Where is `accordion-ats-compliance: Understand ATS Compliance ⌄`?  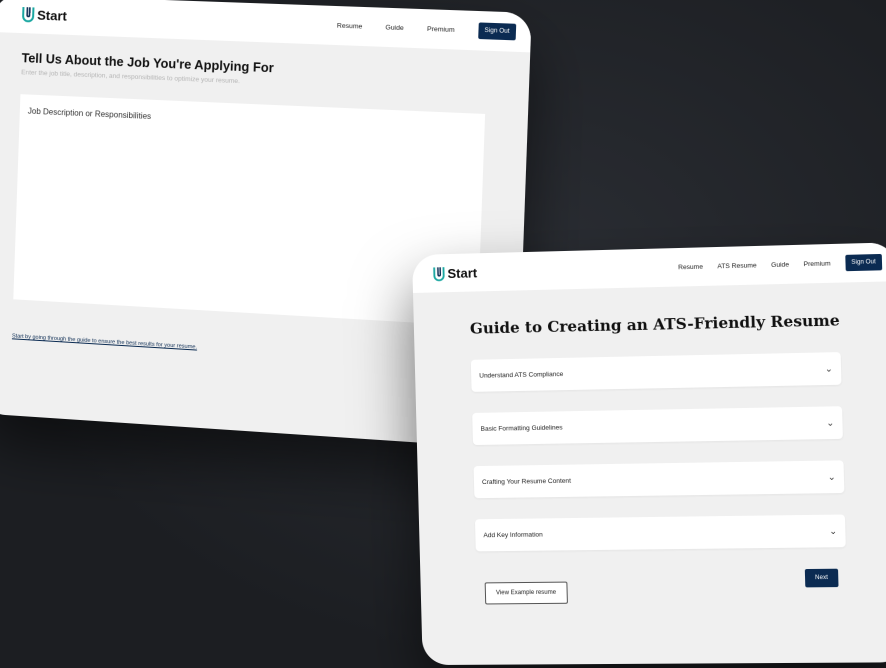
accordion-ats-compliance: Understand ATS Compliance ⌄ is located at coordinates (656, 372).